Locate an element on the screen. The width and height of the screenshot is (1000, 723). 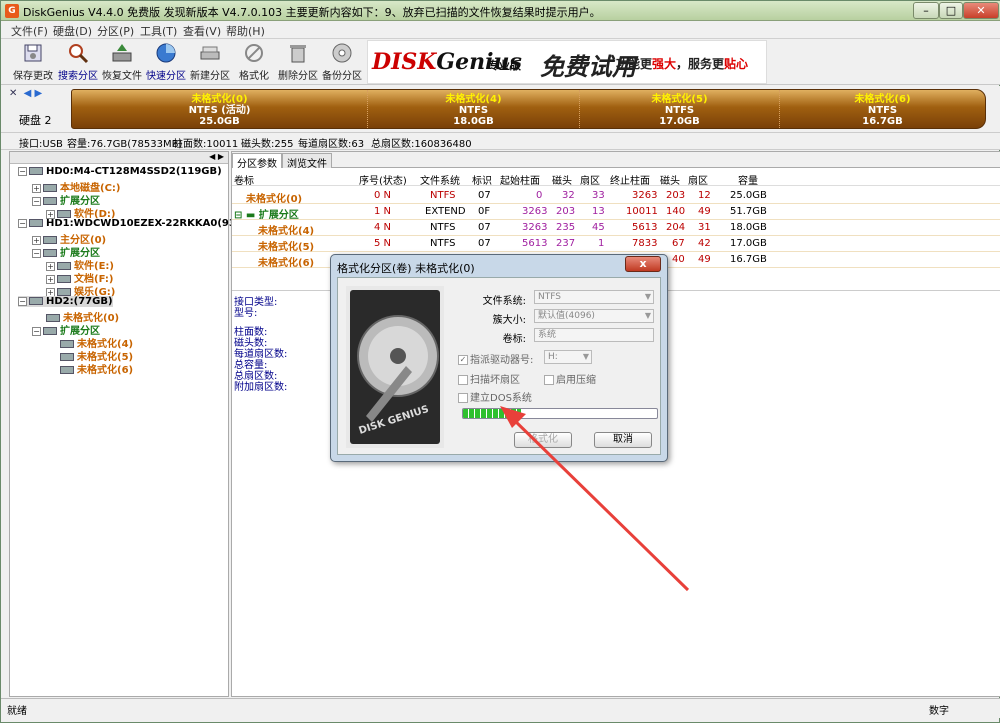
collapse-icon: ✕ is located at coordinates (13, 93).